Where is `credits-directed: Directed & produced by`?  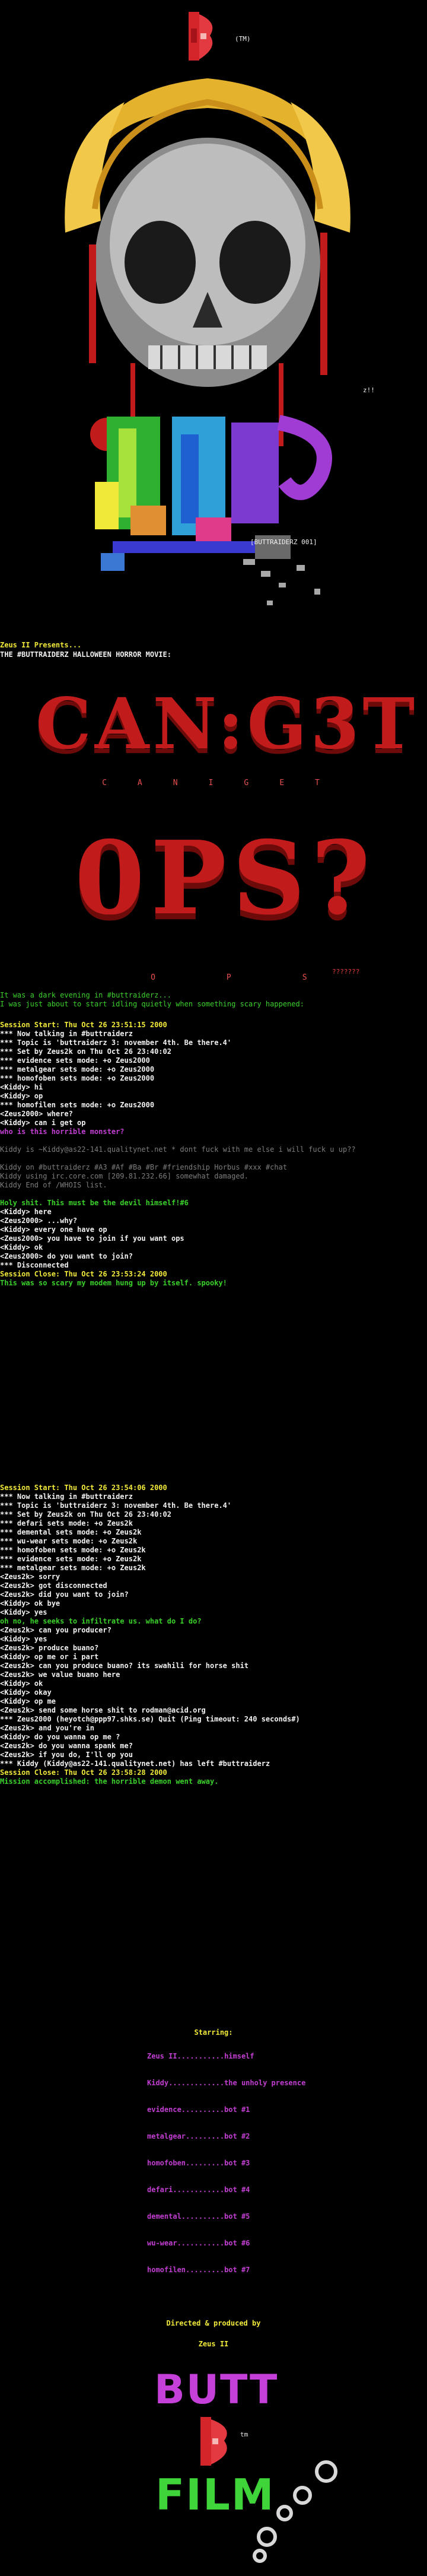 credits-directed: Directed & produced by is located at coordinates (213, 2323).